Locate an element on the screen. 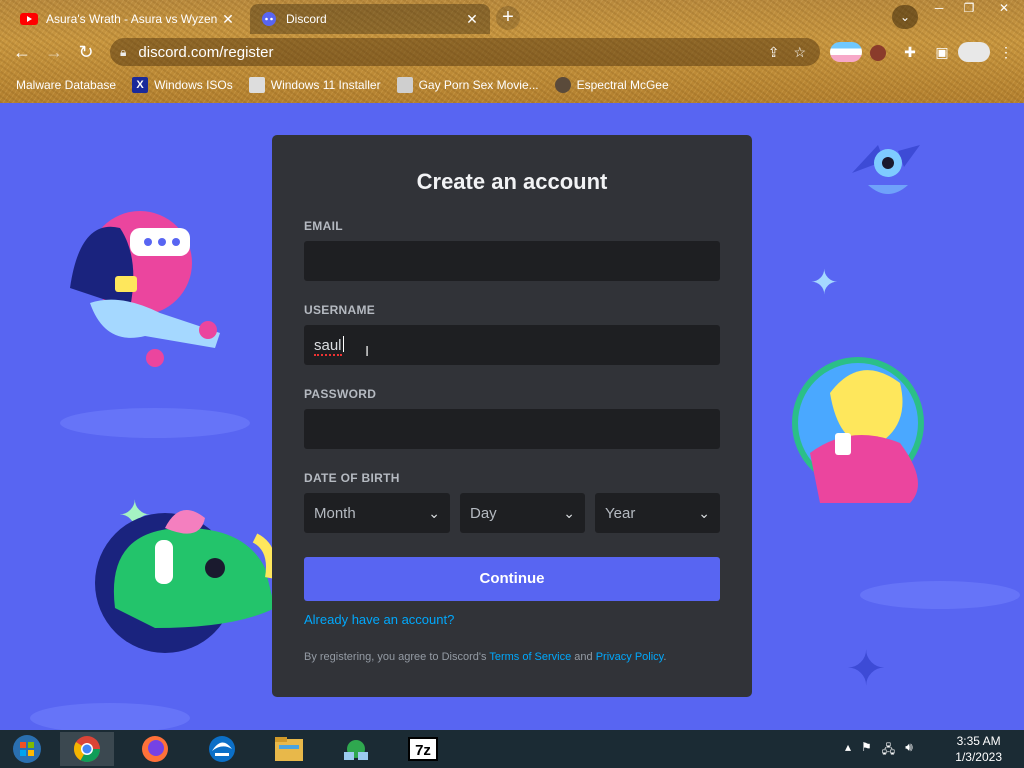  edge-icon is located at coordinates (222, 749).